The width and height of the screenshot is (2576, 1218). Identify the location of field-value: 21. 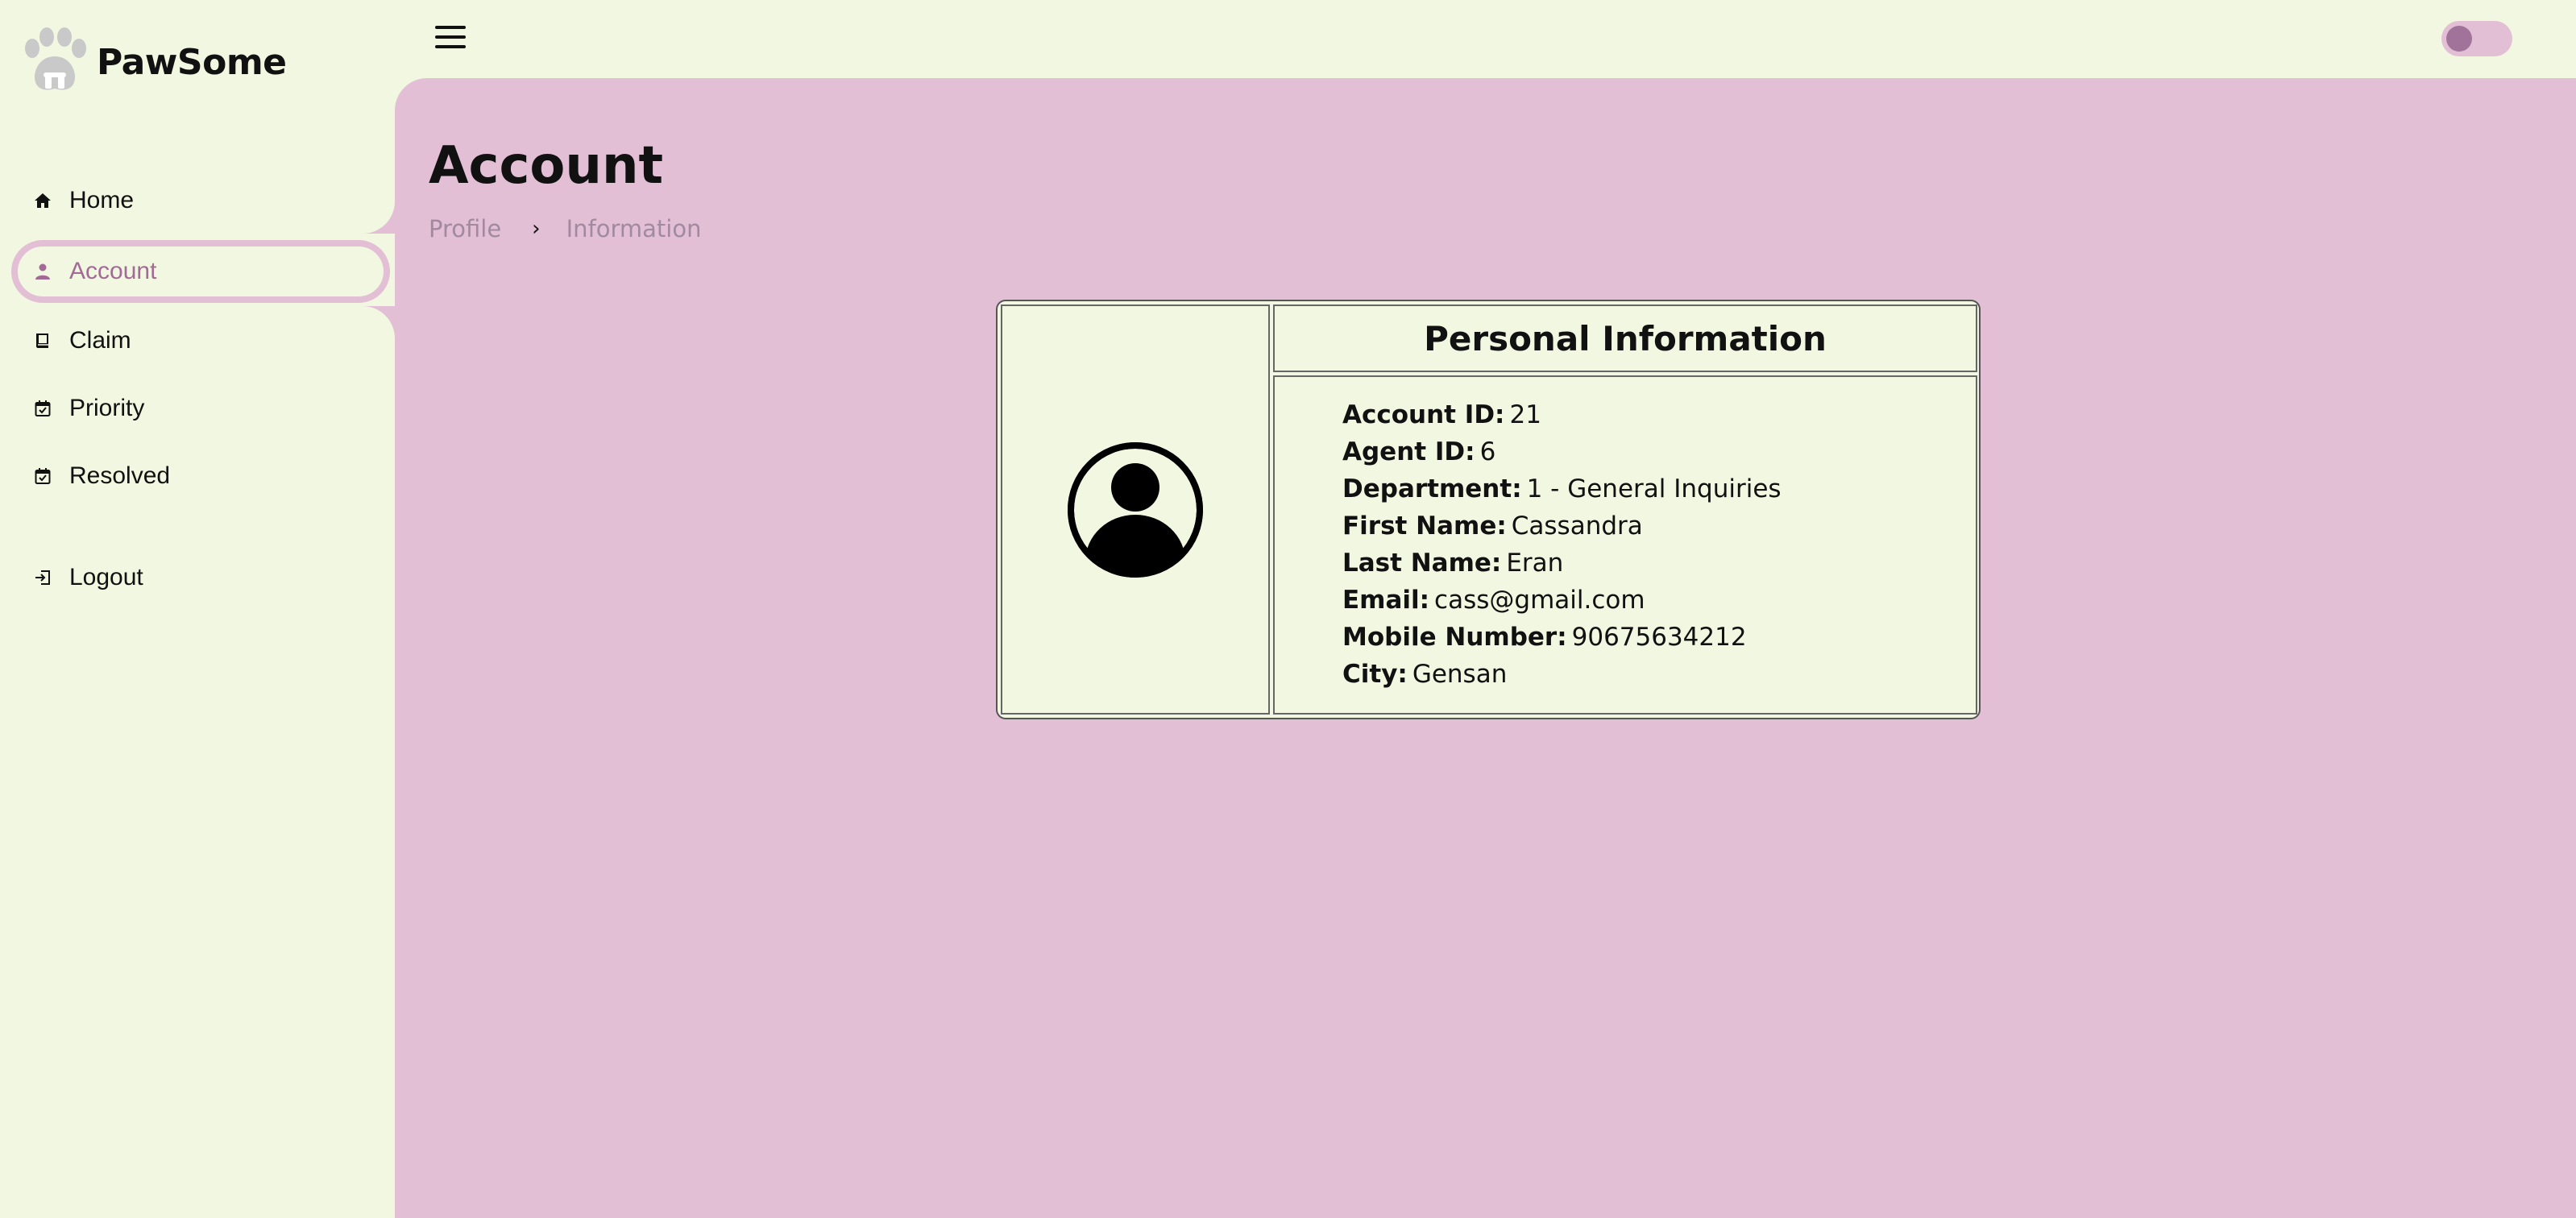
(1525, 414).